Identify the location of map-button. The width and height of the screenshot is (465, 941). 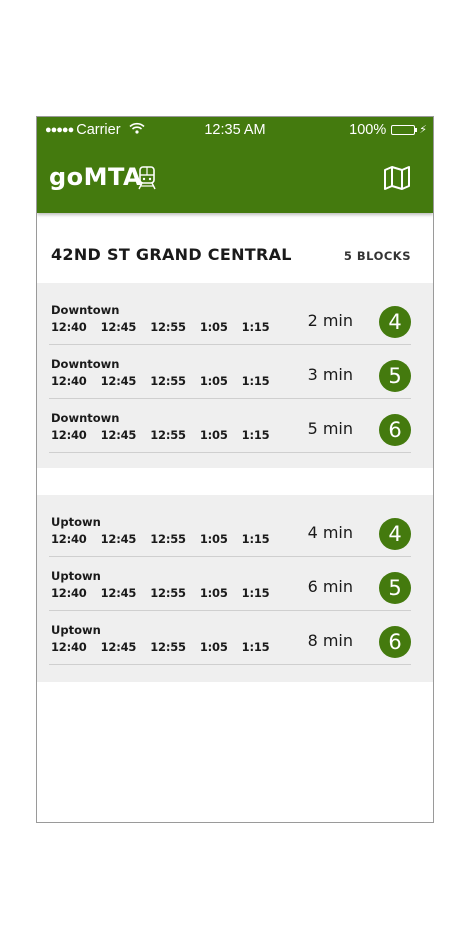
(397, 178).